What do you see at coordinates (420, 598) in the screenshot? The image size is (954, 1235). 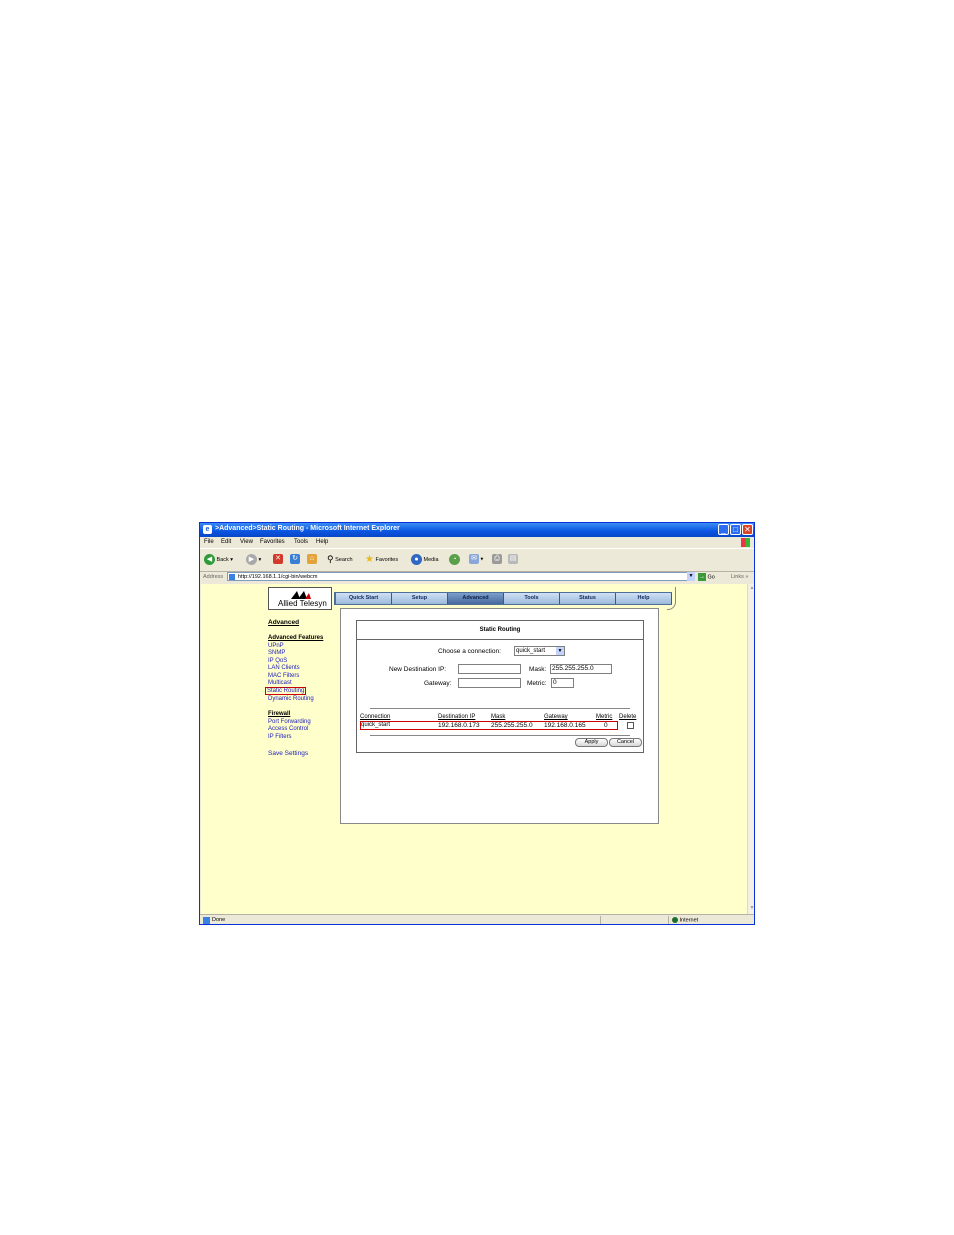 I see `nav-tab-setup: Setup` at bounding box center [420, 598].